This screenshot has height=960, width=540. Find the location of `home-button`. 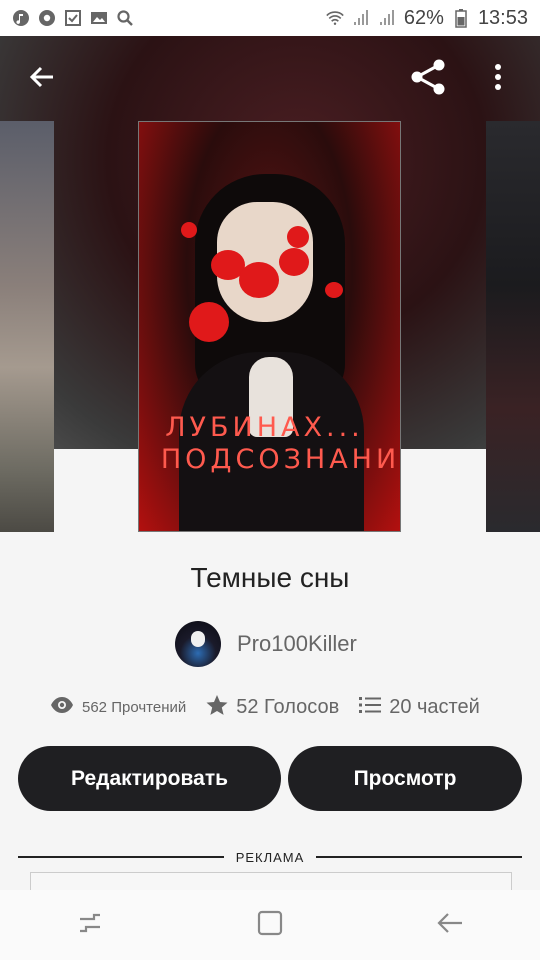

home-button is located at coordinates (270, 925).